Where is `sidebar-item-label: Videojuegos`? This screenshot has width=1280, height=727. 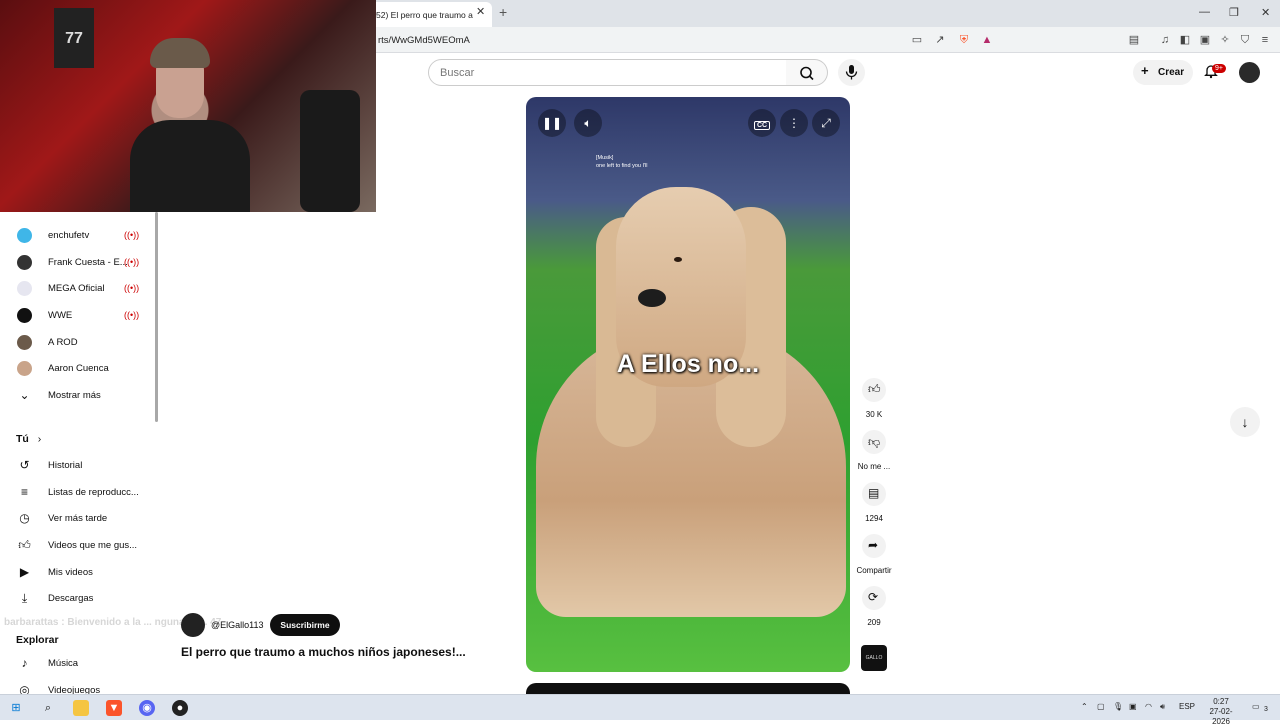 sidebar-item-label: Videojuegos is located at coordinates (74, 689).